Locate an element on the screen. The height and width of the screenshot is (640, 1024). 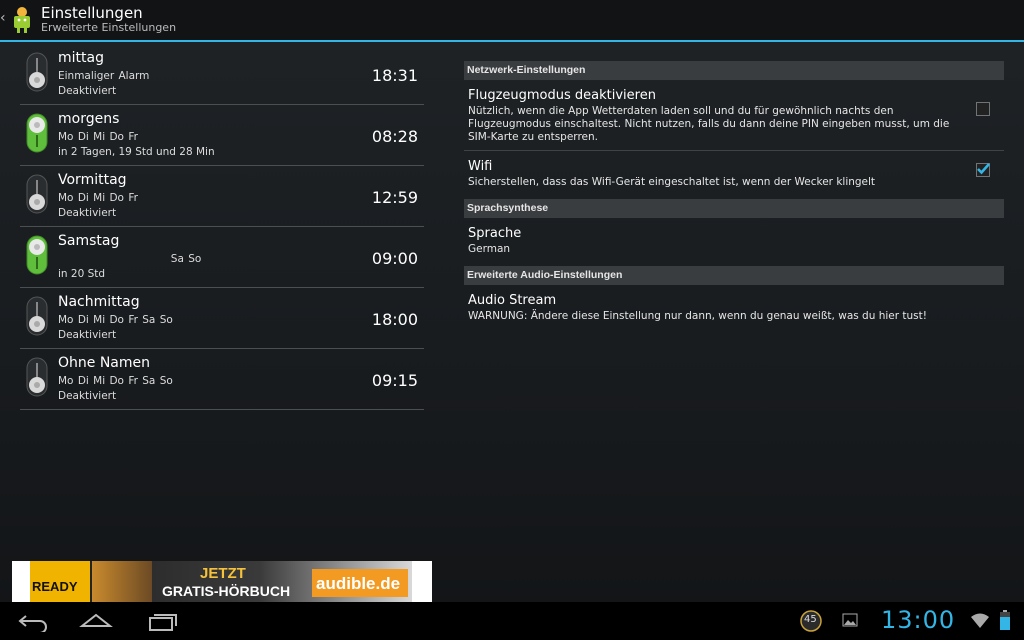
status-clock: 13:00 is located at coordinates (918, 620).